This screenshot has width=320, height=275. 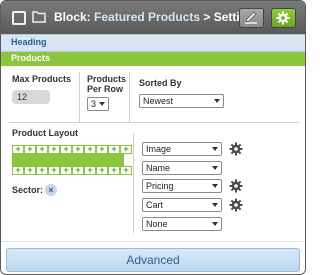 What do you see at coordinates (31, 58) in the screenshot?
I see `products-section-label: Products` at bounding box center [31, 58].